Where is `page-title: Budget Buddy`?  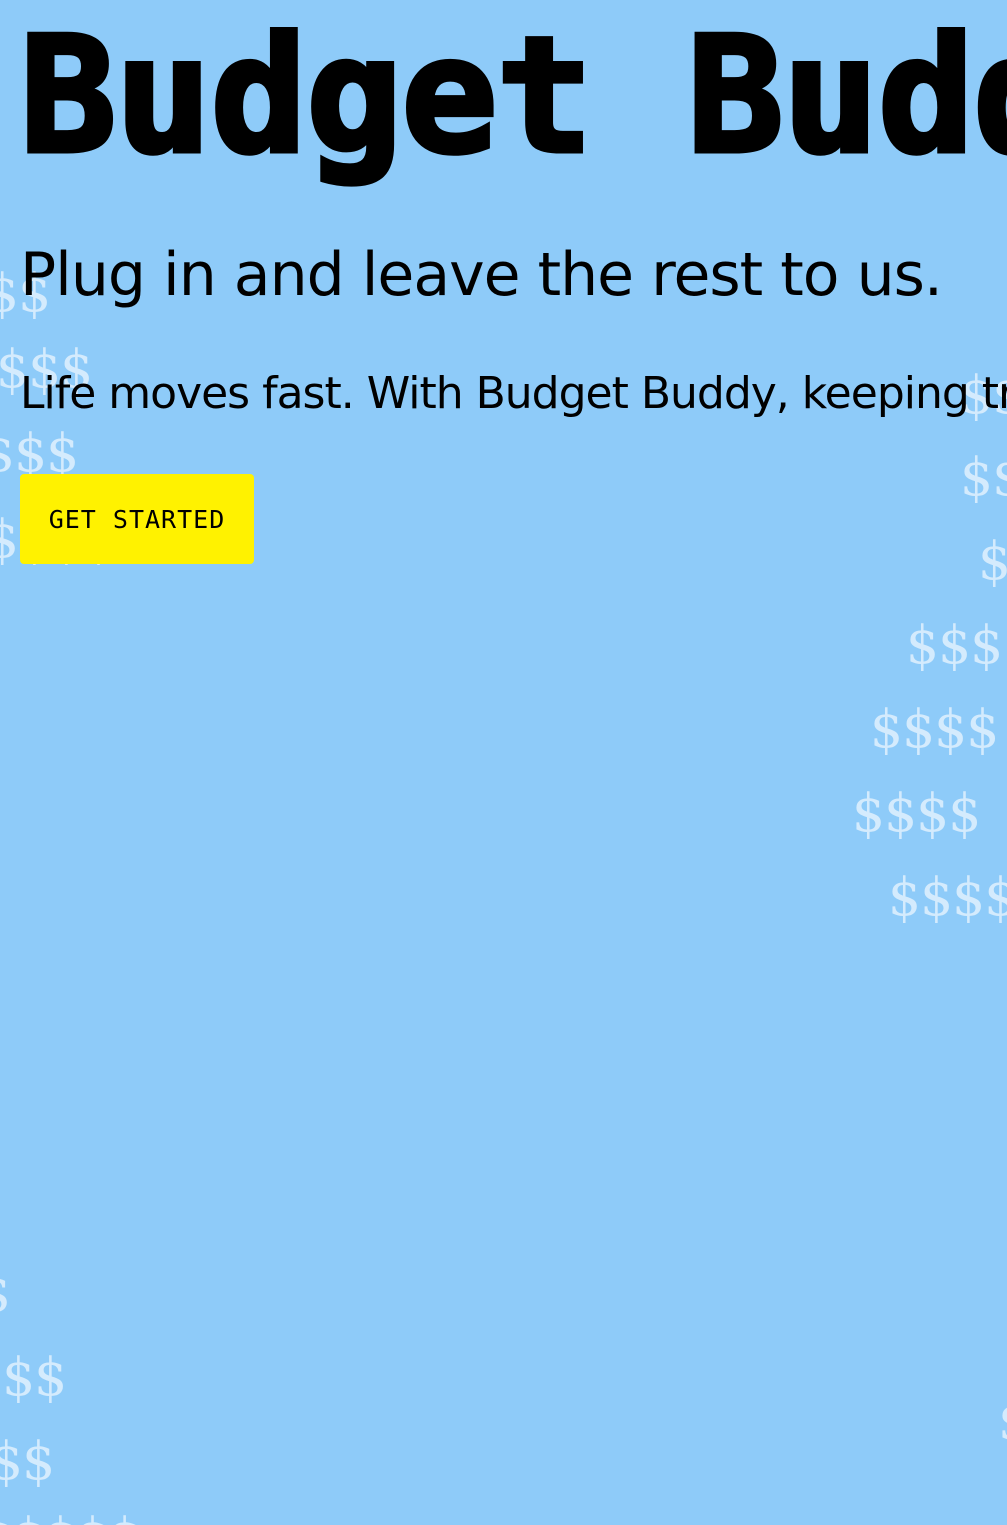 page-title: Budget Buddy is located at coordinates (512, 95).